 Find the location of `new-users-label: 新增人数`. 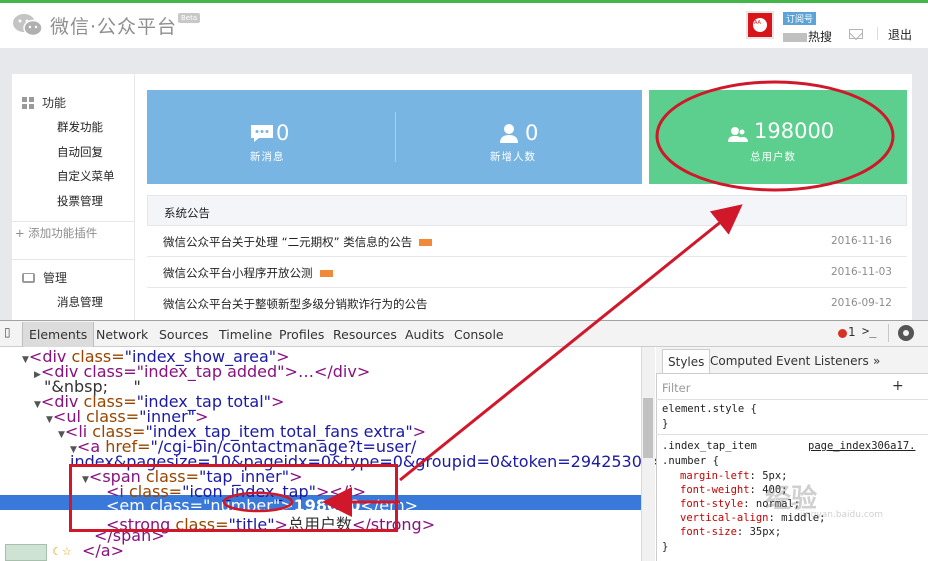

new-users-label: 新增人数 is located at coordinates (513, 157).